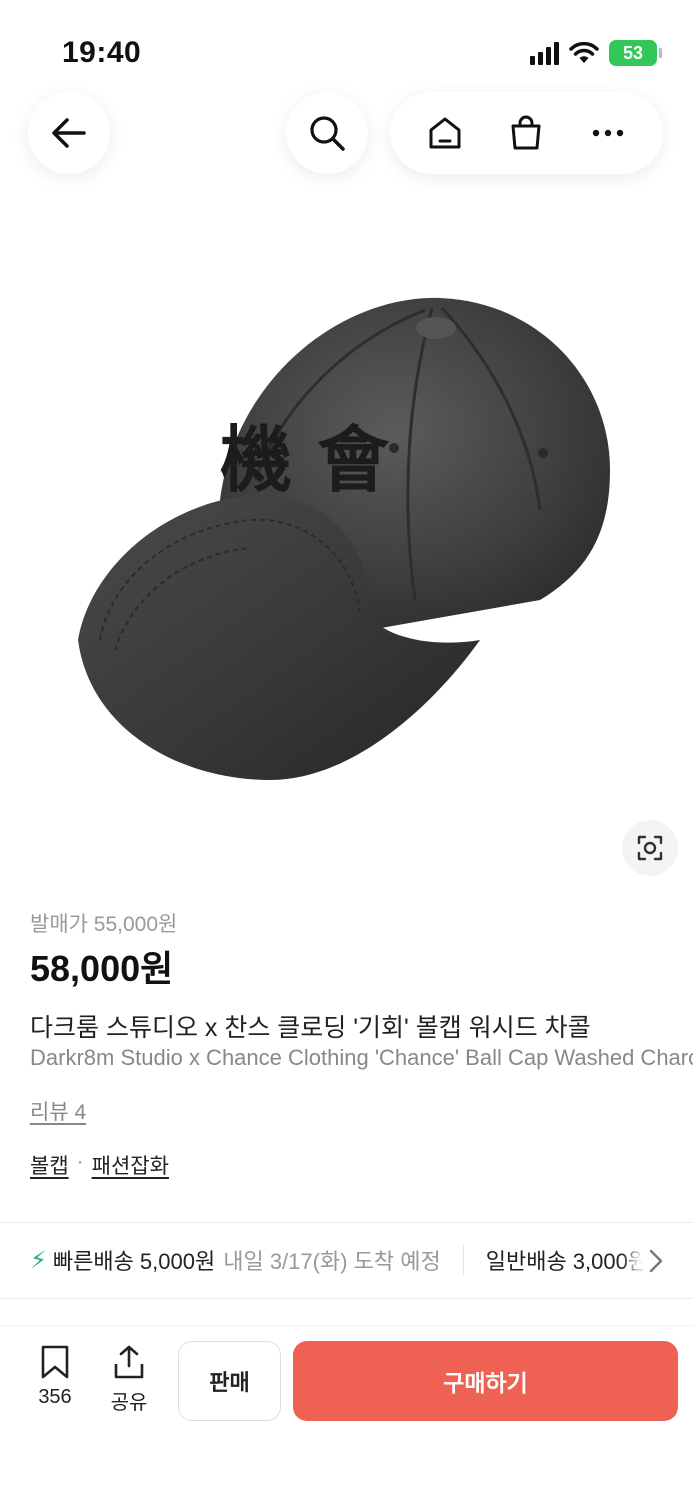 Image resolution: width=693 pixels, height=1500 pixels. I want to click on category-link-fashion-goods: 패션잡화, so click(130, 1165).